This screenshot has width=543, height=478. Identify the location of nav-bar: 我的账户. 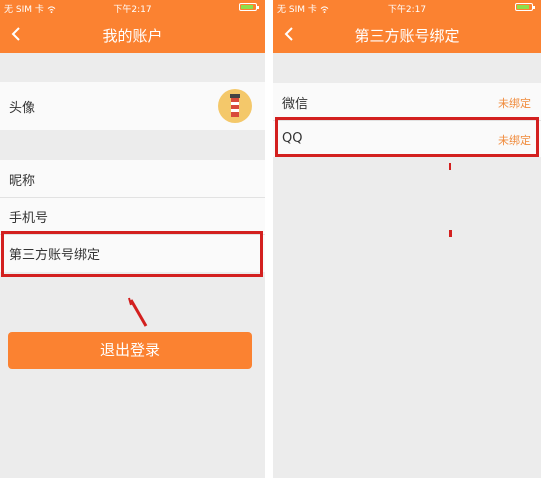
(132, 34).